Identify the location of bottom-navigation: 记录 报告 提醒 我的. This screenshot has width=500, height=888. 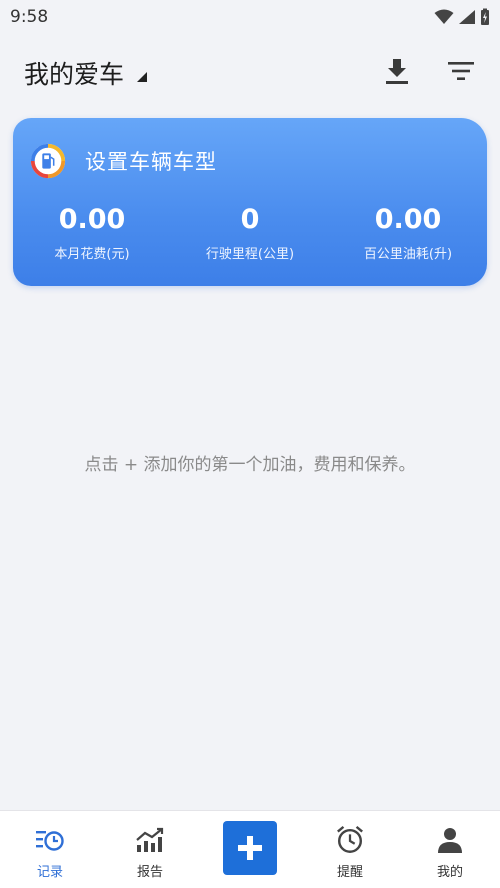
(250, 849).